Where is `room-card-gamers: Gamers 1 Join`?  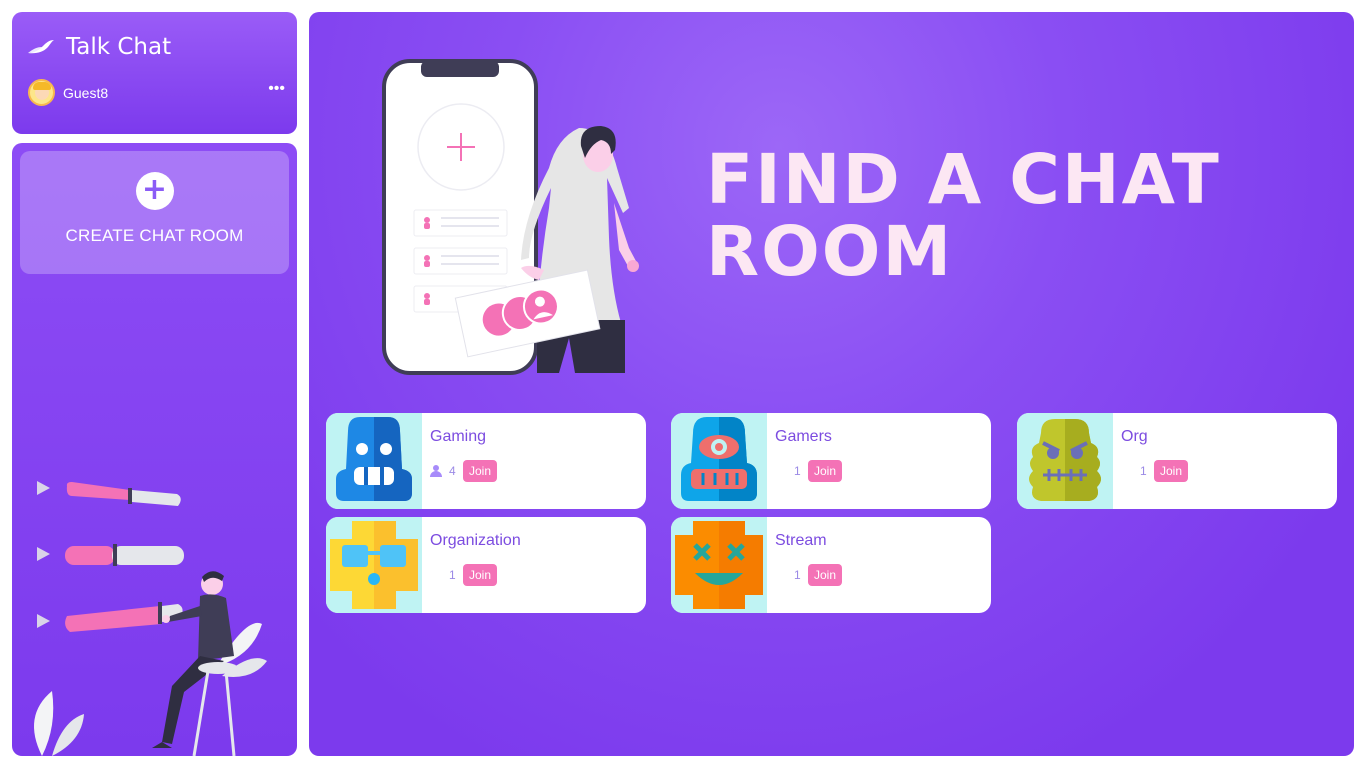 room-card-gamers: Gamers 1 Join is located at coordinates (831, 461).